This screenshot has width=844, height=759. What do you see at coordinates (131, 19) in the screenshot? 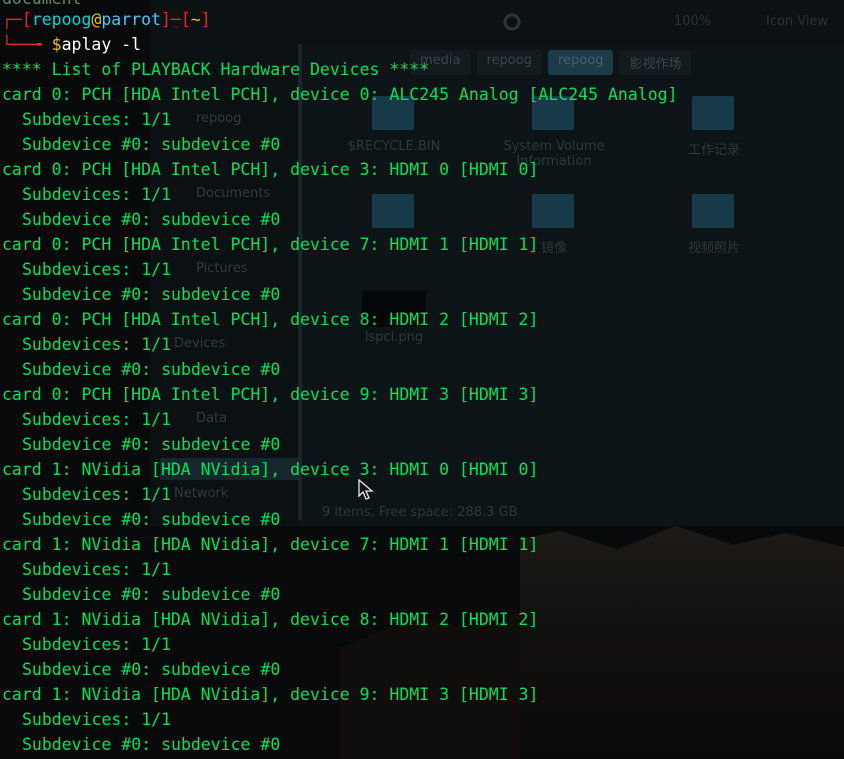
I see `prompt-host: parrot` at bounding box center [131, 19].